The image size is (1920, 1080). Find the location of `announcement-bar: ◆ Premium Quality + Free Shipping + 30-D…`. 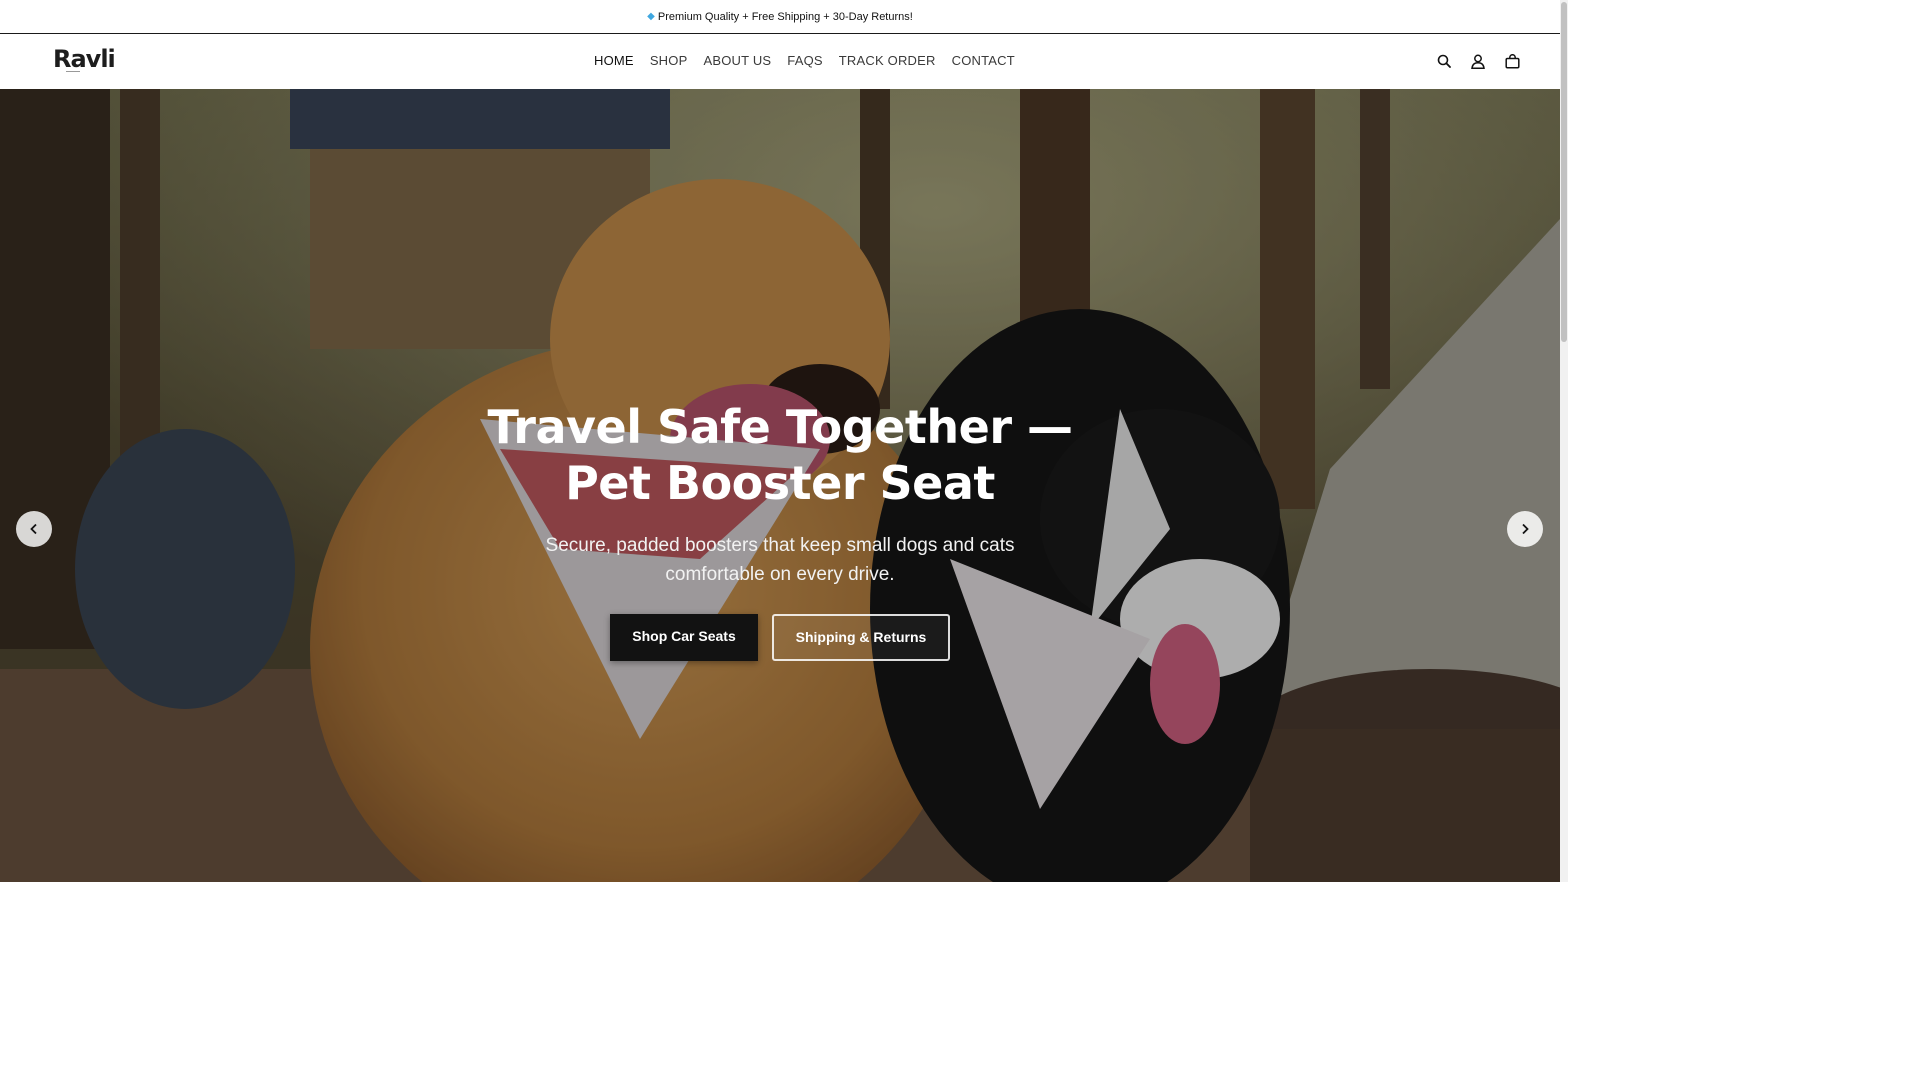

announcement-bar: ◆ Premium Quality + Free Shipping + 30-D… is located at coordinates (780, 17).